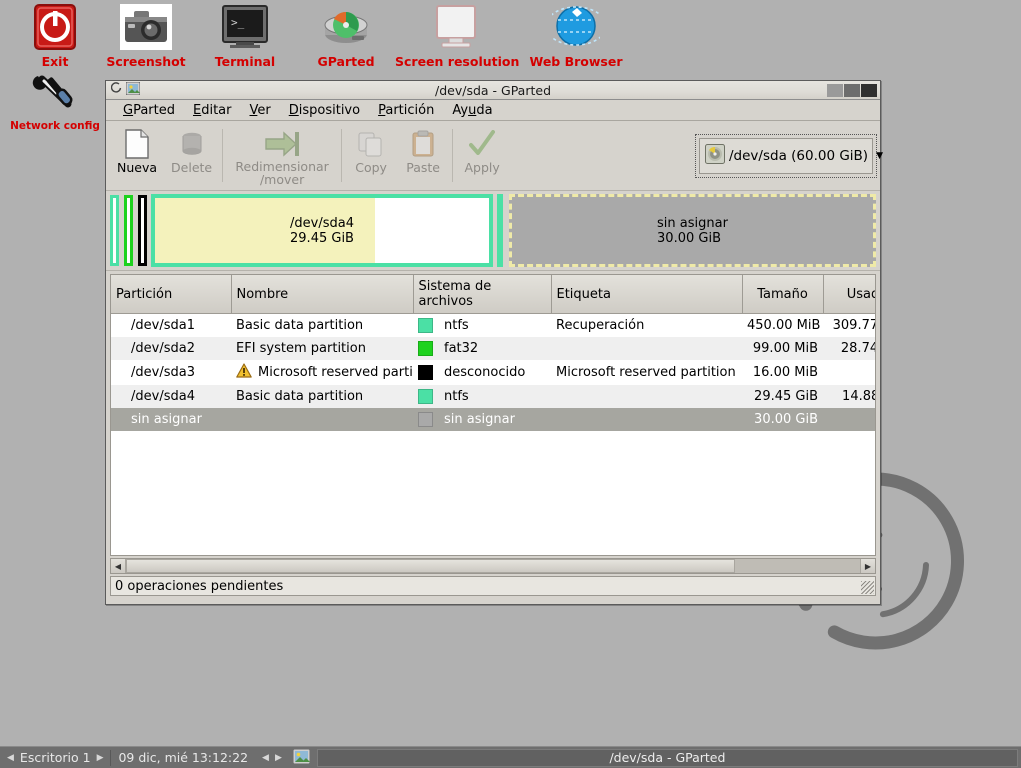 The image size is (1021, 768). Describe the element at coordinates (423, 167) in the screenshot. I see `toolbar-label: Paste` at that location.